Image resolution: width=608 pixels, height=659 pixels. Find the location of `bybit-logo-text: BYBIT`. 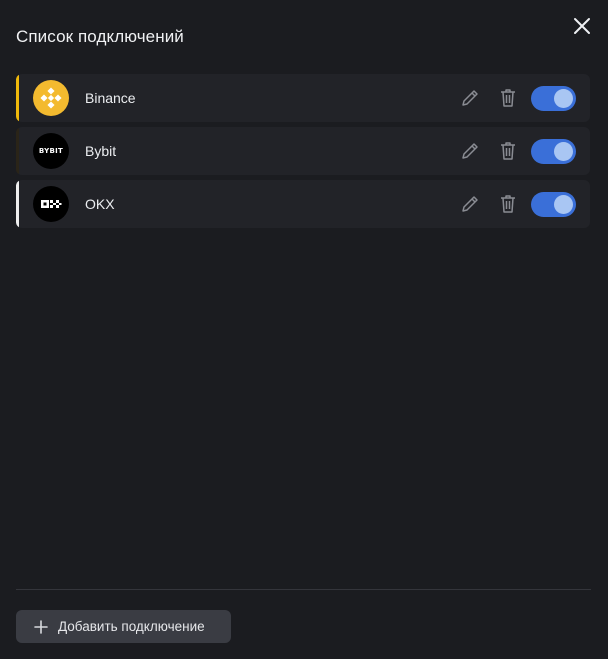

bybit-logo-text: BYBIT is located at coordinates (51, 151).